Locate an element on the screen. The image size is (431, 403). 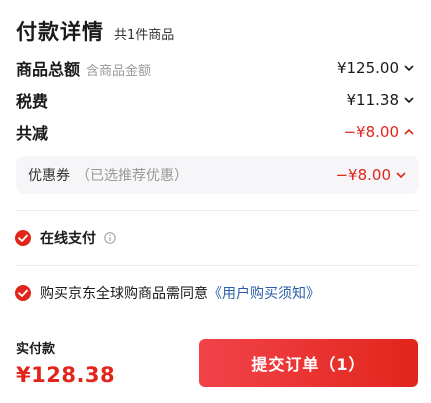
total-discount-row: 共减 −¥8.00 is located at coordinates (215, 132).